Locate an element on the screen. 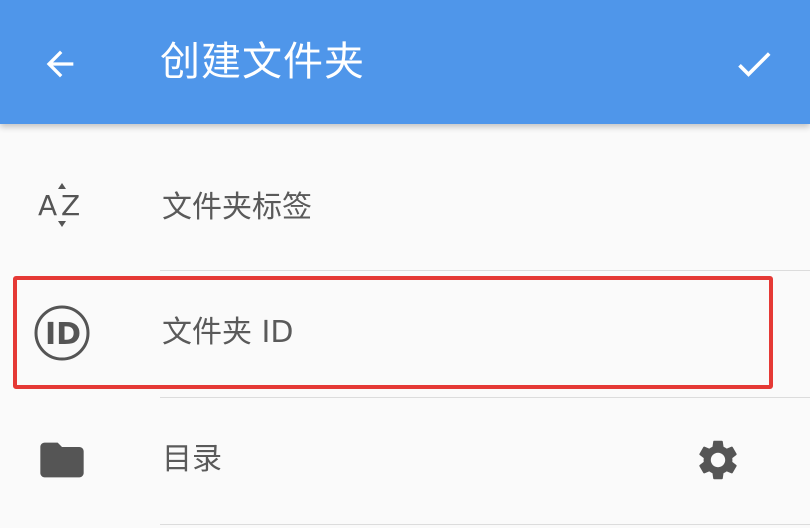  directory-settings-button is located at coordinates (718, 460).